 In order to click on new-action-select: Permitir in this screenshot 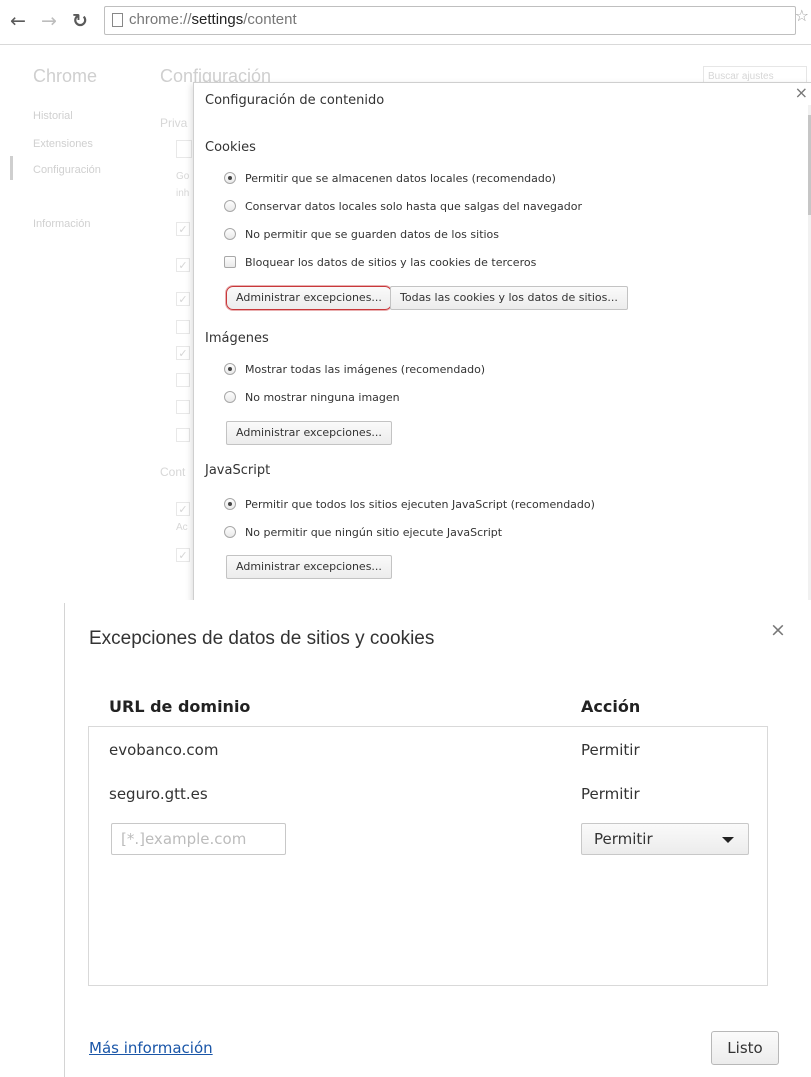, I will do `click(665, 839)`.